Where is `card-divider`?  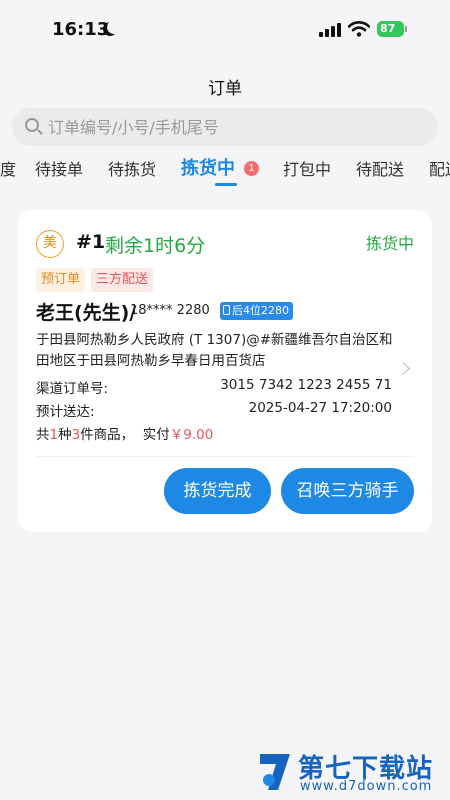 card-divider is located at coordinates (225, 456).